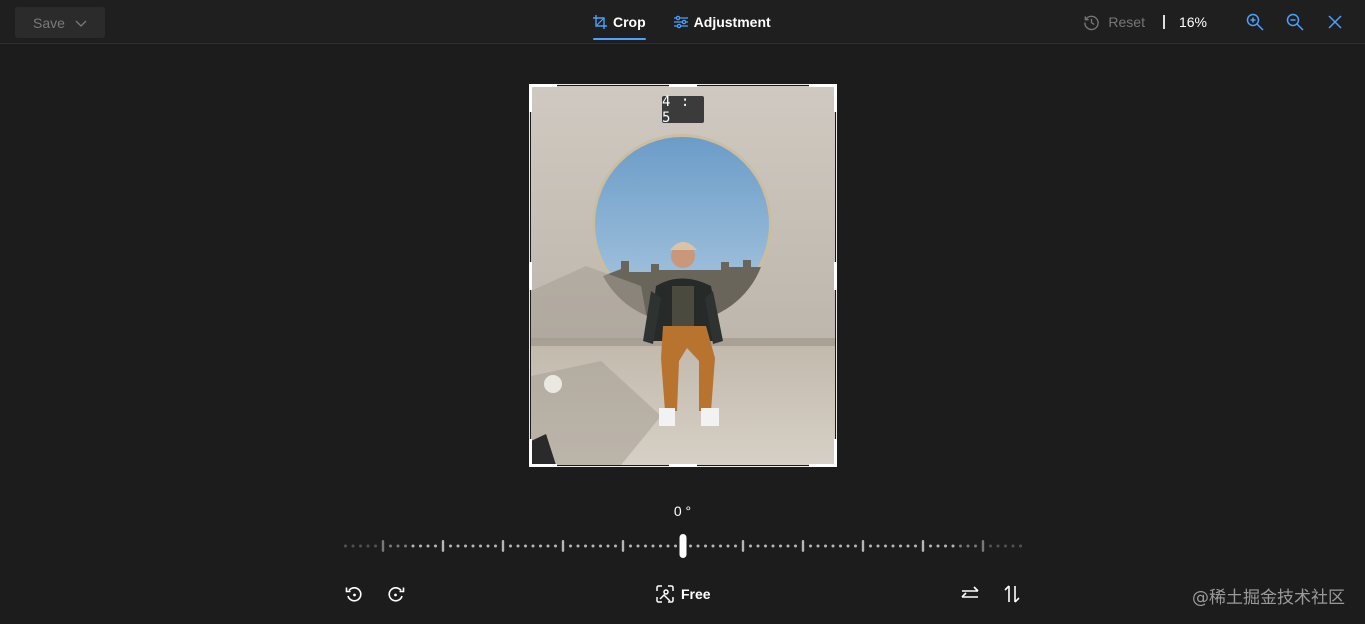 This screenshot has height=624, width=1365. Describe the element at coordinates (835, 276) in the screenshot. I see `crop-handle-right` at that location.